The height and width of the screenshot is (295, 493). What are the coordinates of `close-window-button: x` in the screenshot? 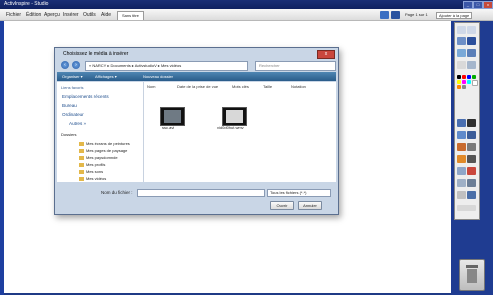 It's located at (488, 5).